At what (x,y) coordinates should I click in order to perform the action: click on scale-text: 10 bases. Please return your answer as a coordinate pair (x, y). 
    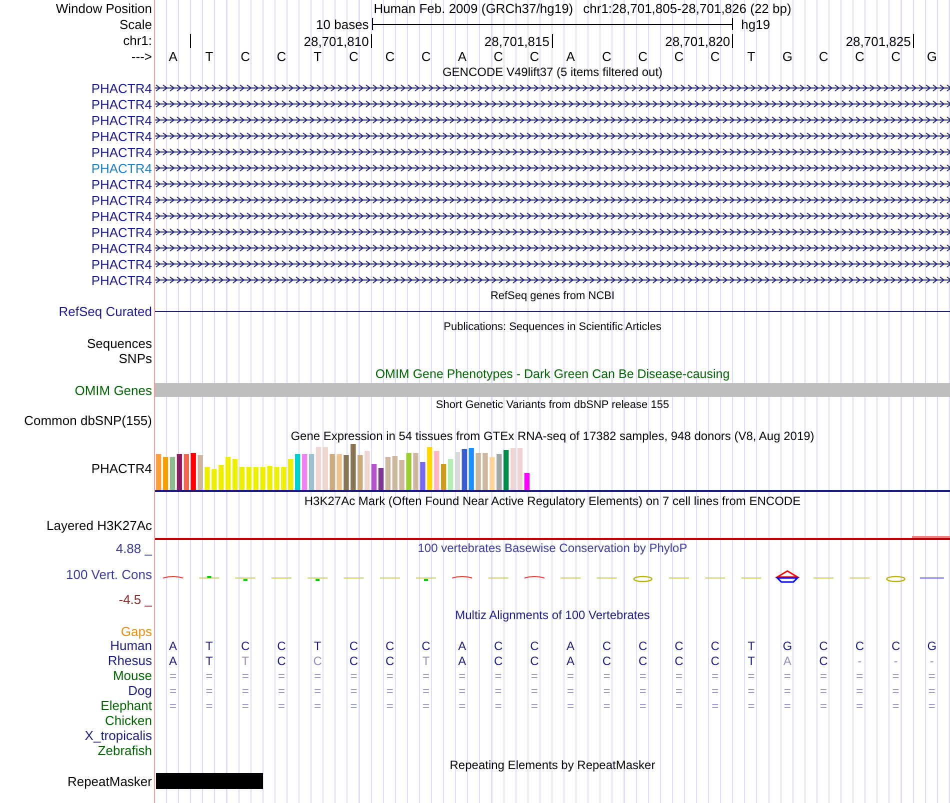
    Looking at the image, I should click on (342, 24).